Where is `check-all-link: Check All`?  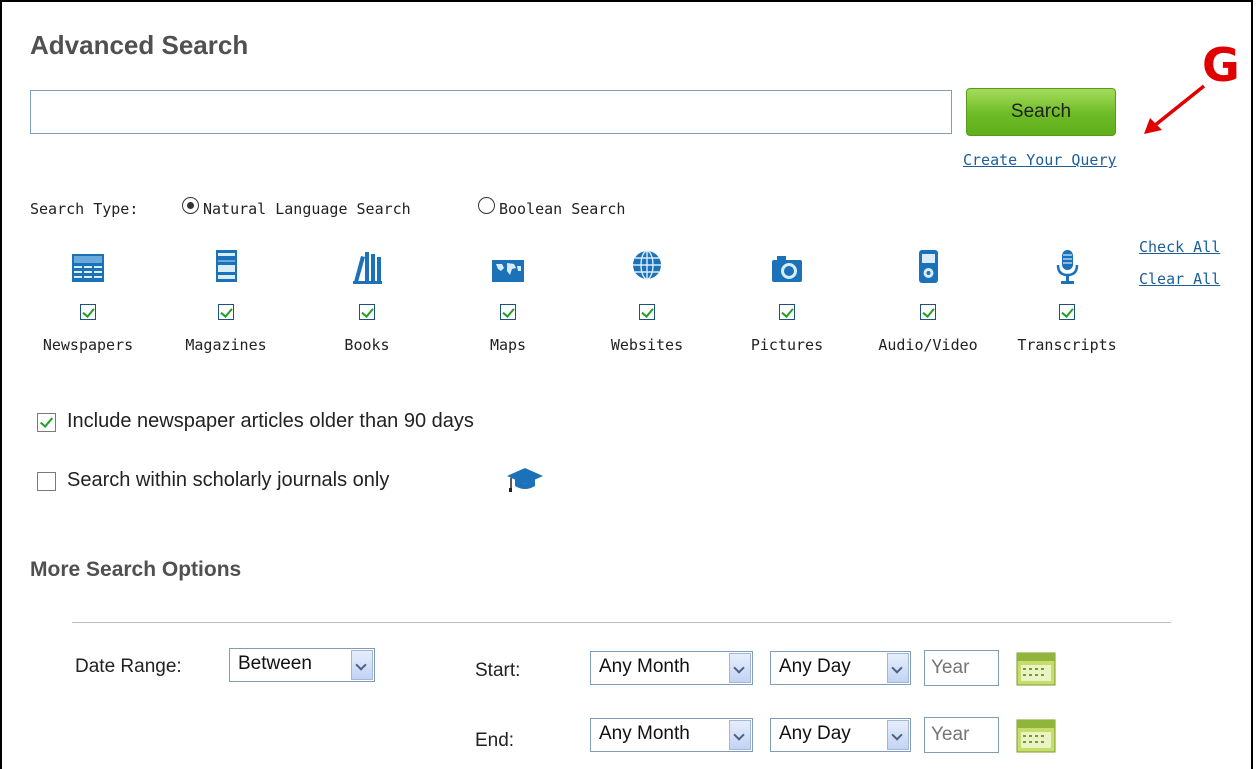 check-all-link: Check All is located at coordinates (1179, 247).